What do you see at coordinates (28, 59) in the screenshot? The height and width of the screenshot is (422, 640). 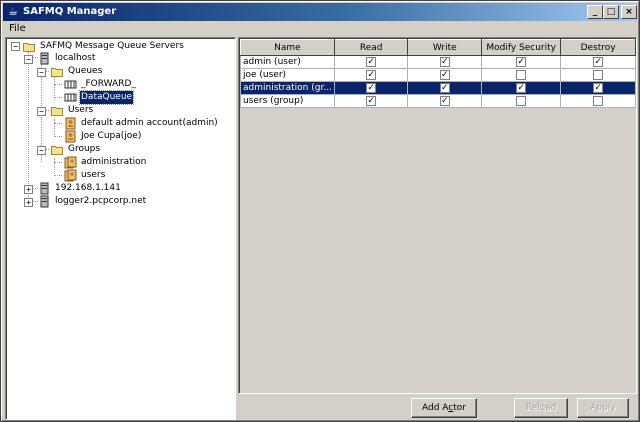 I see `collapse-localhost-icon: −` at bounding box center [28, 59].